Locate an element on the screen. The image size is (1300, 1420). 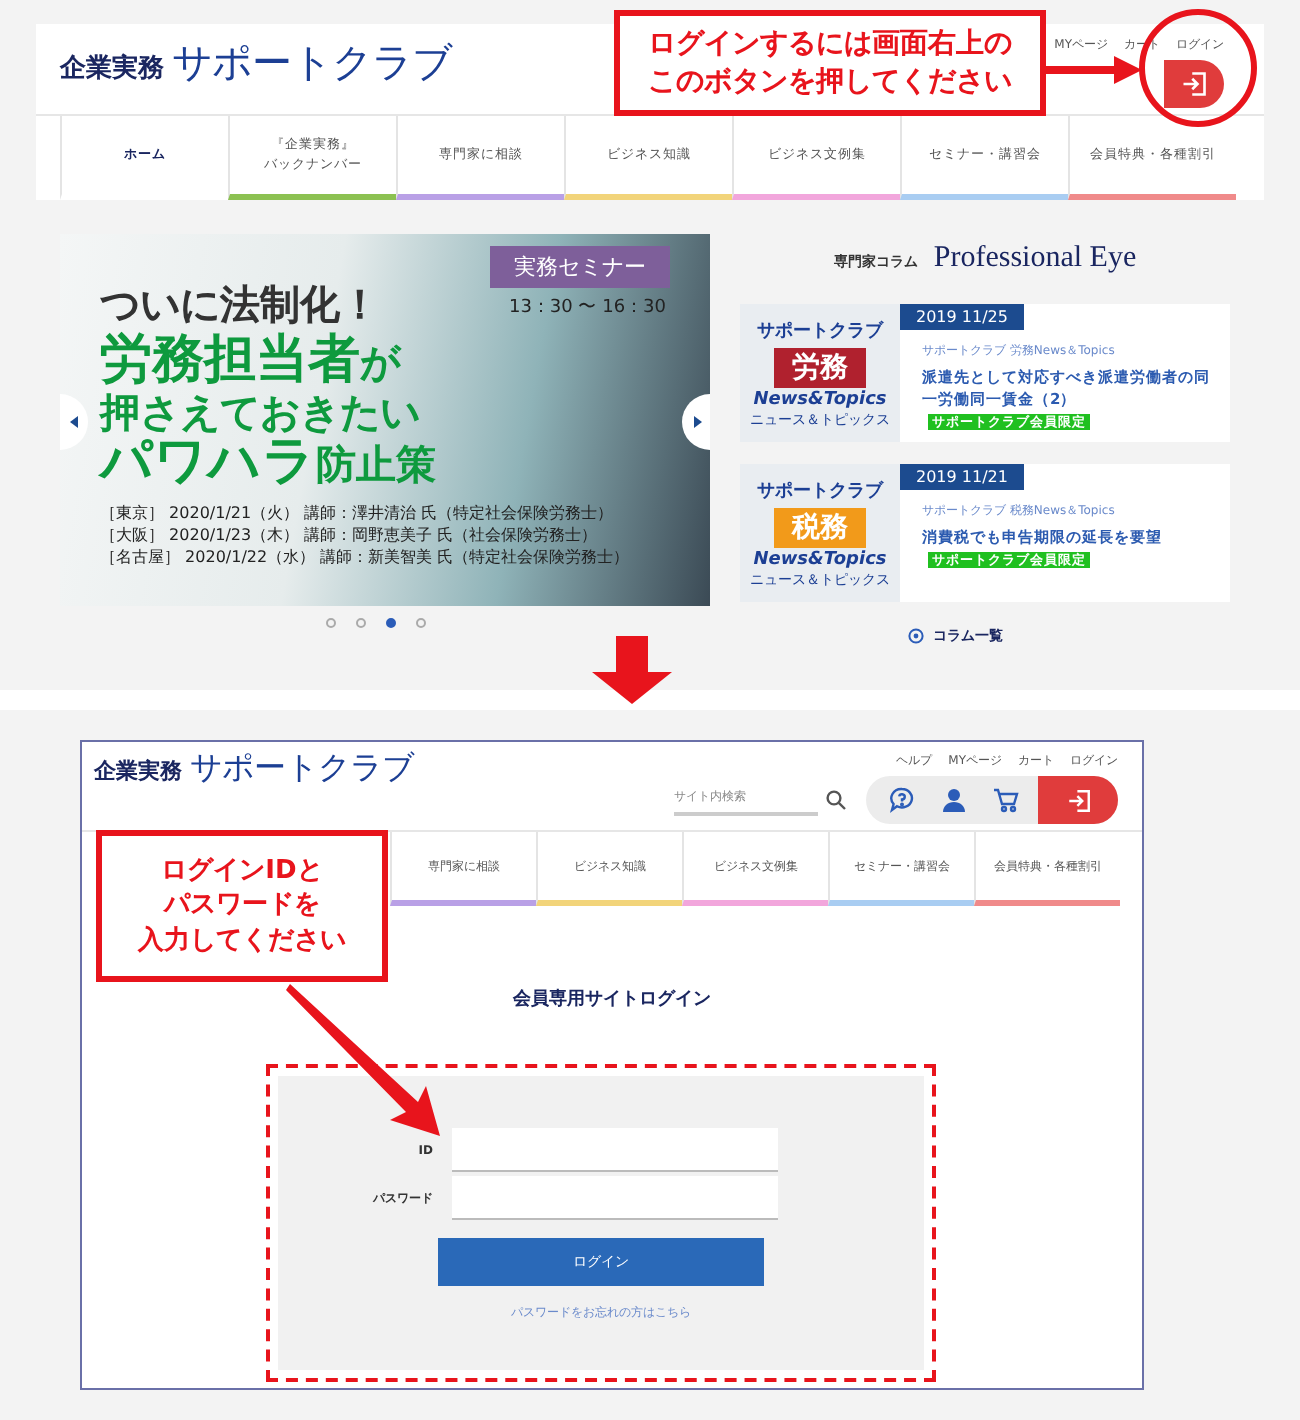
highlight-circle is located at coordinates (1198, 68).